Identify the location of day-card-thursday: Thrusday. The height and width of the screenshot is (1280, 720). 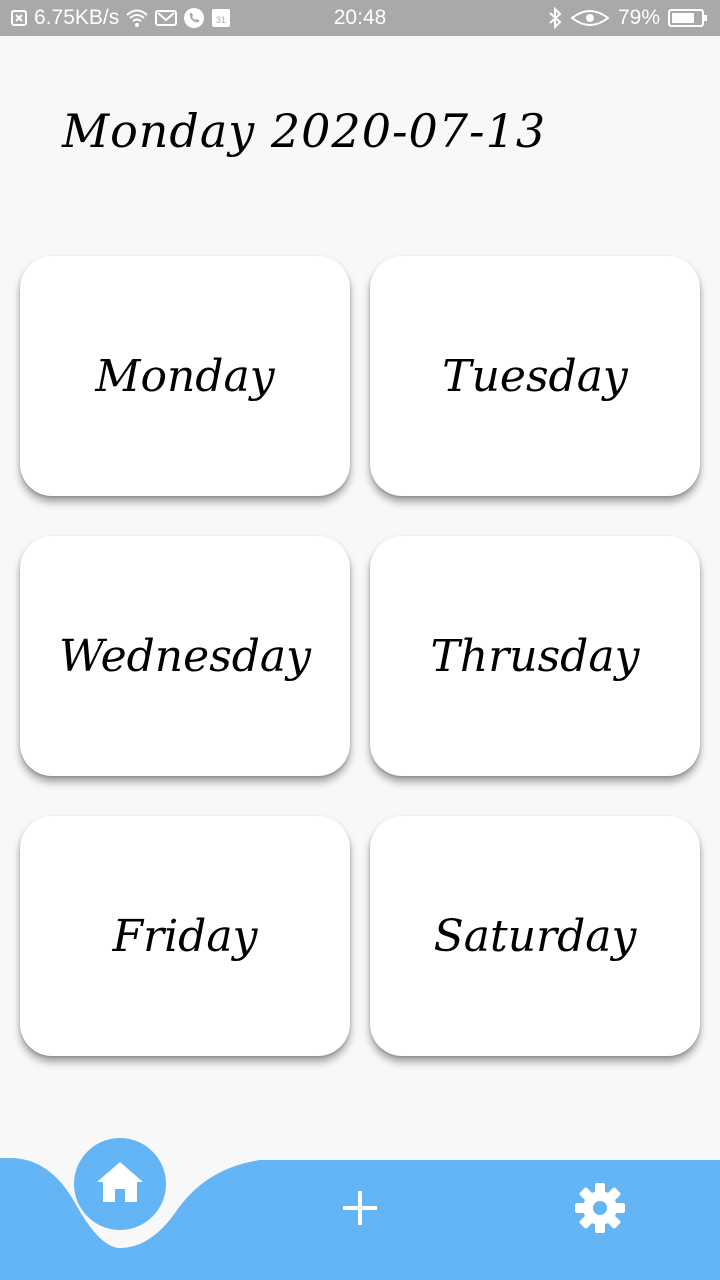
(535, 656).